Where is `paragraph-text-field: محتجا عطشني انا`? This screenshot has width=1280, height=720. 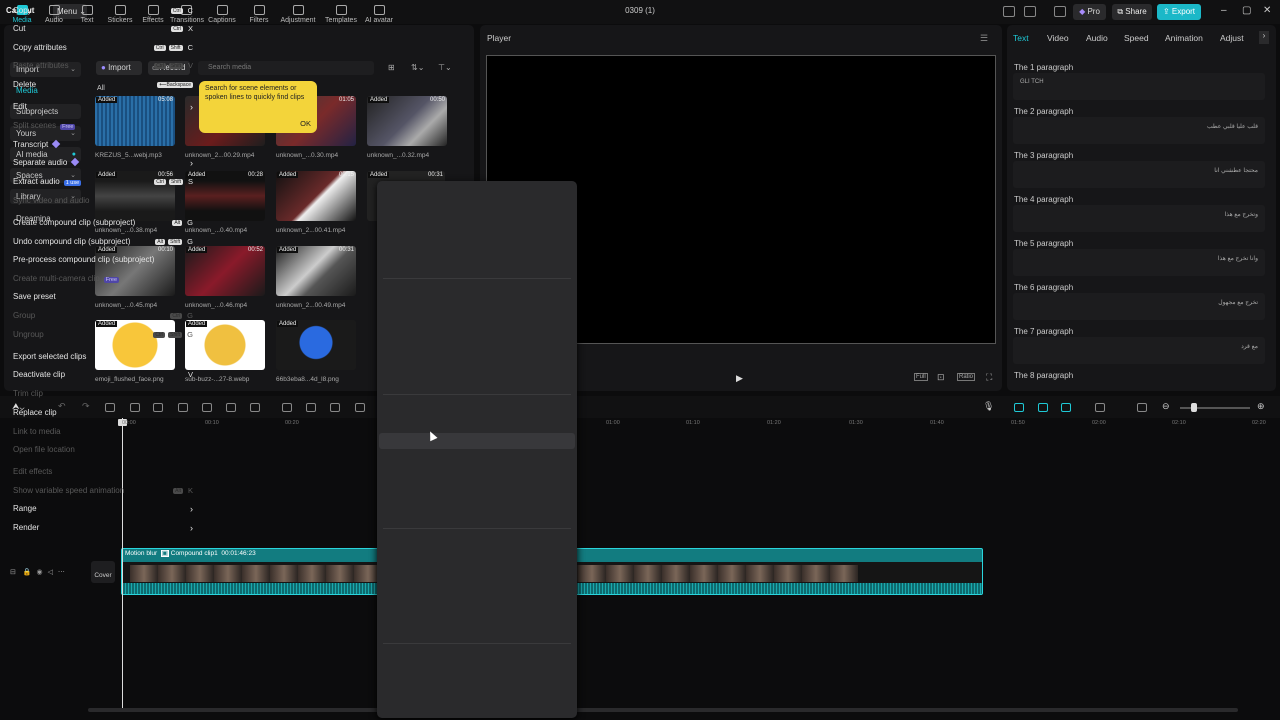
paragraph-text-field: محتجا عطشني انا is located at coordinates (1139, 174).